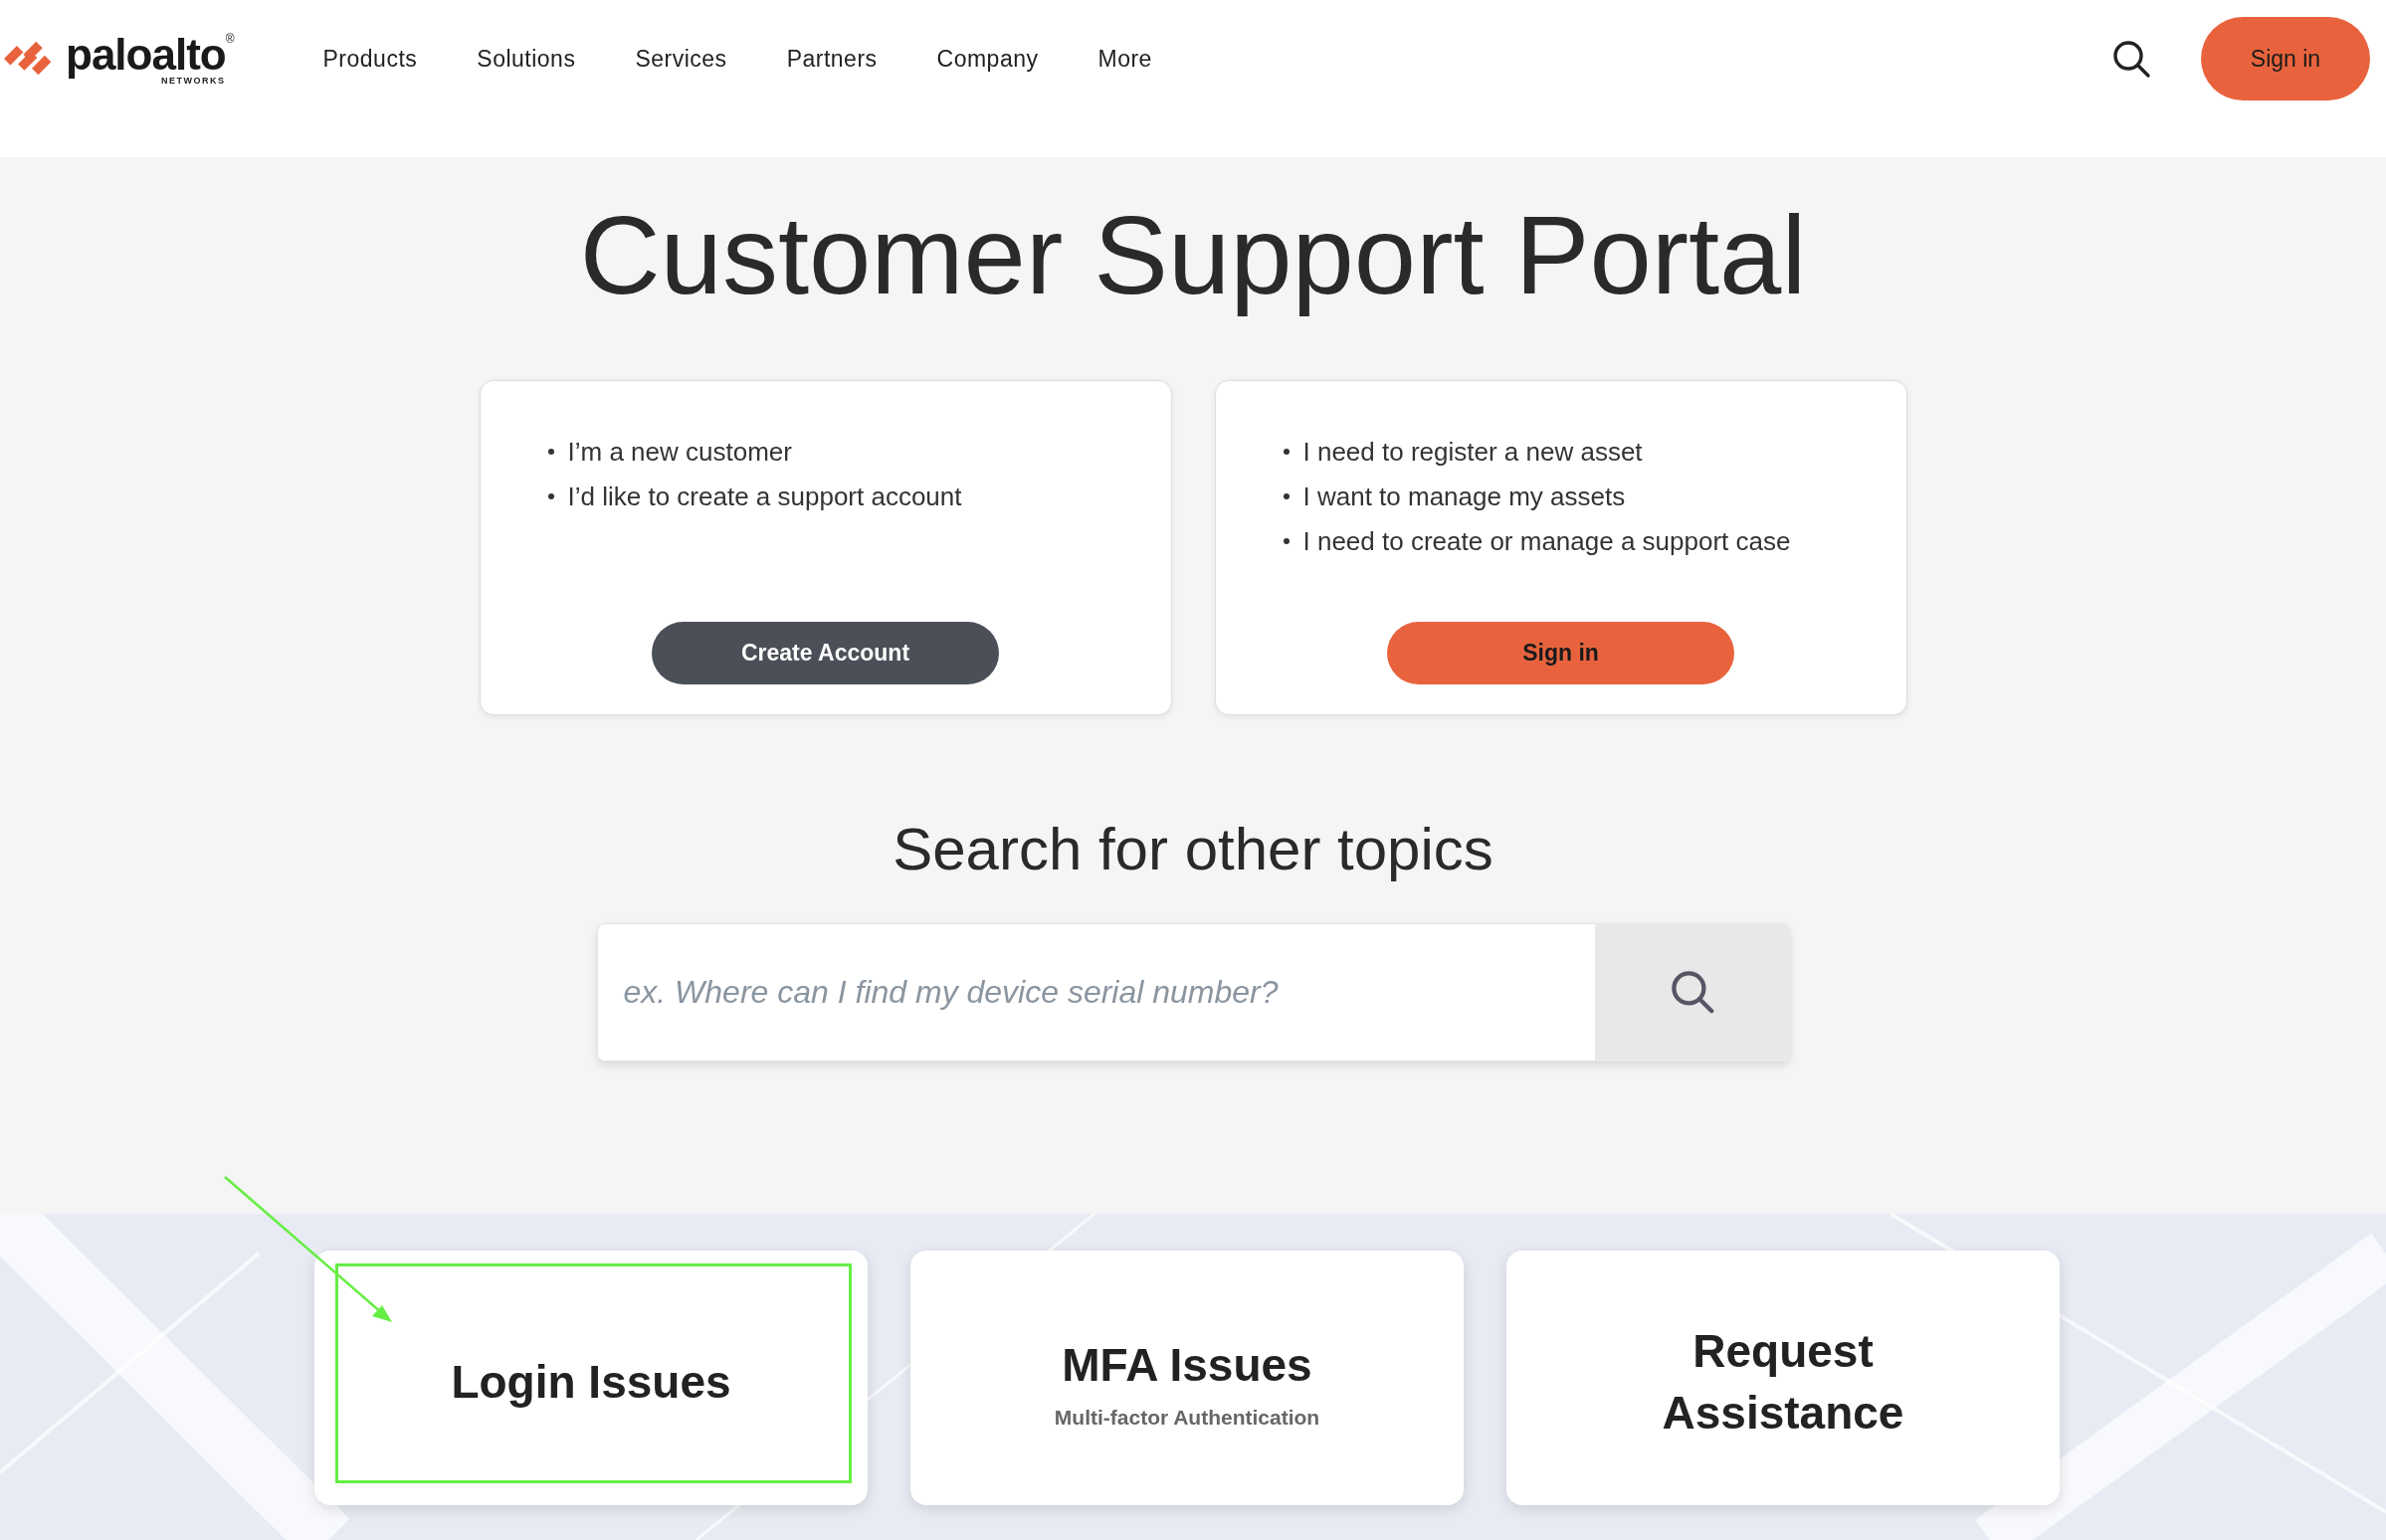 Image resolution: width=2386 pixels, height=1540 pixels. What do you see at coordinates (308, 1249) in the screenshot?
I see `arrow-icon` at bounding box center [308, 1249].